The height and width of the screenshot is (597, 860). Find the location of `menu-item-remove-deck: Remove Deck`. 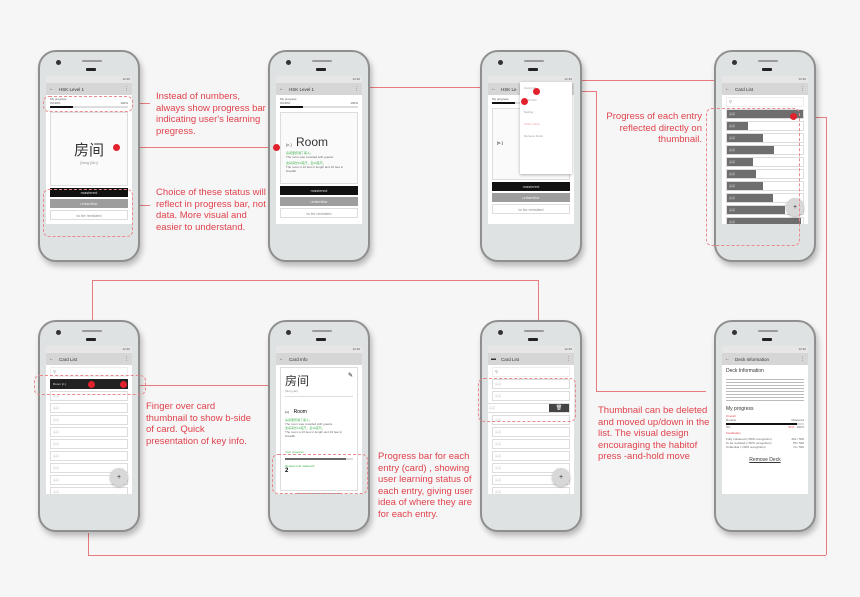

menu-item-remove-deck: Remove Deck is located at coordinates (546, 136).